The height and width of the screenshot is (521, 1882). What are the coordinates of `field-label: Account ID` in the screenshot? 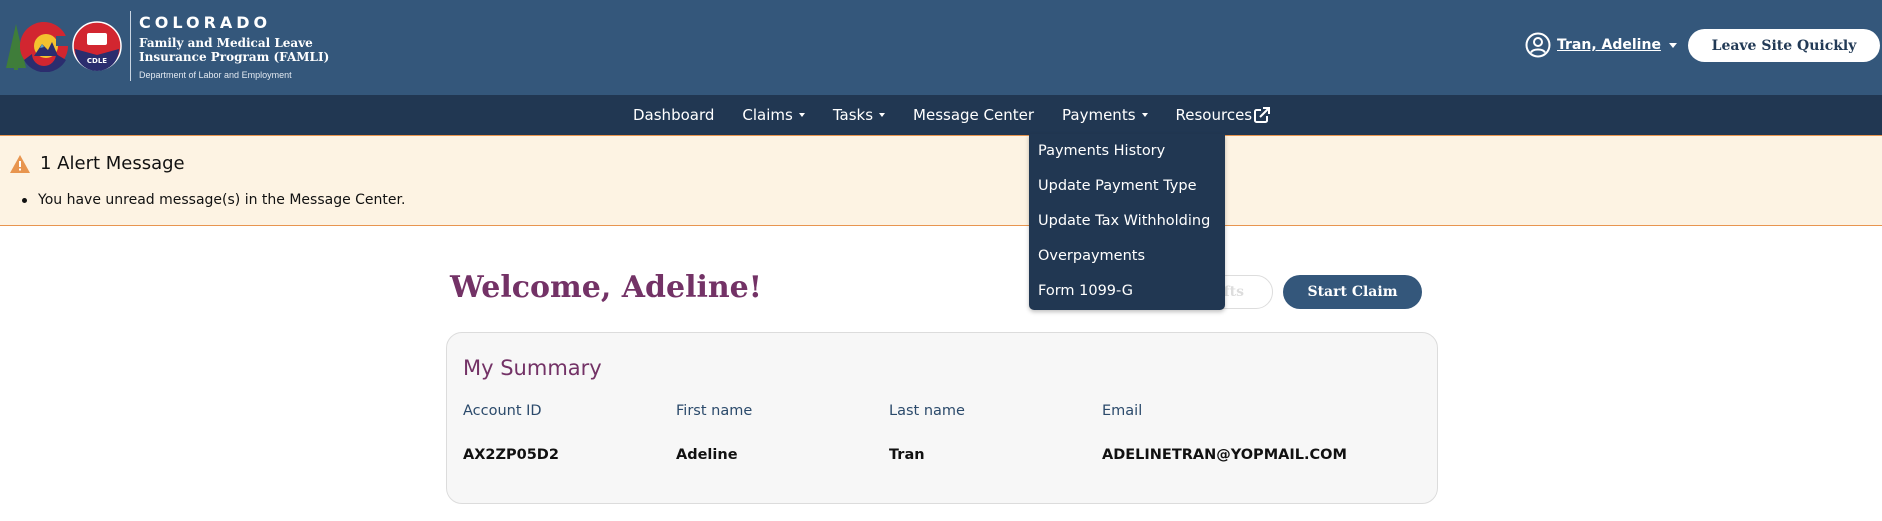 It's located at (502, 411).